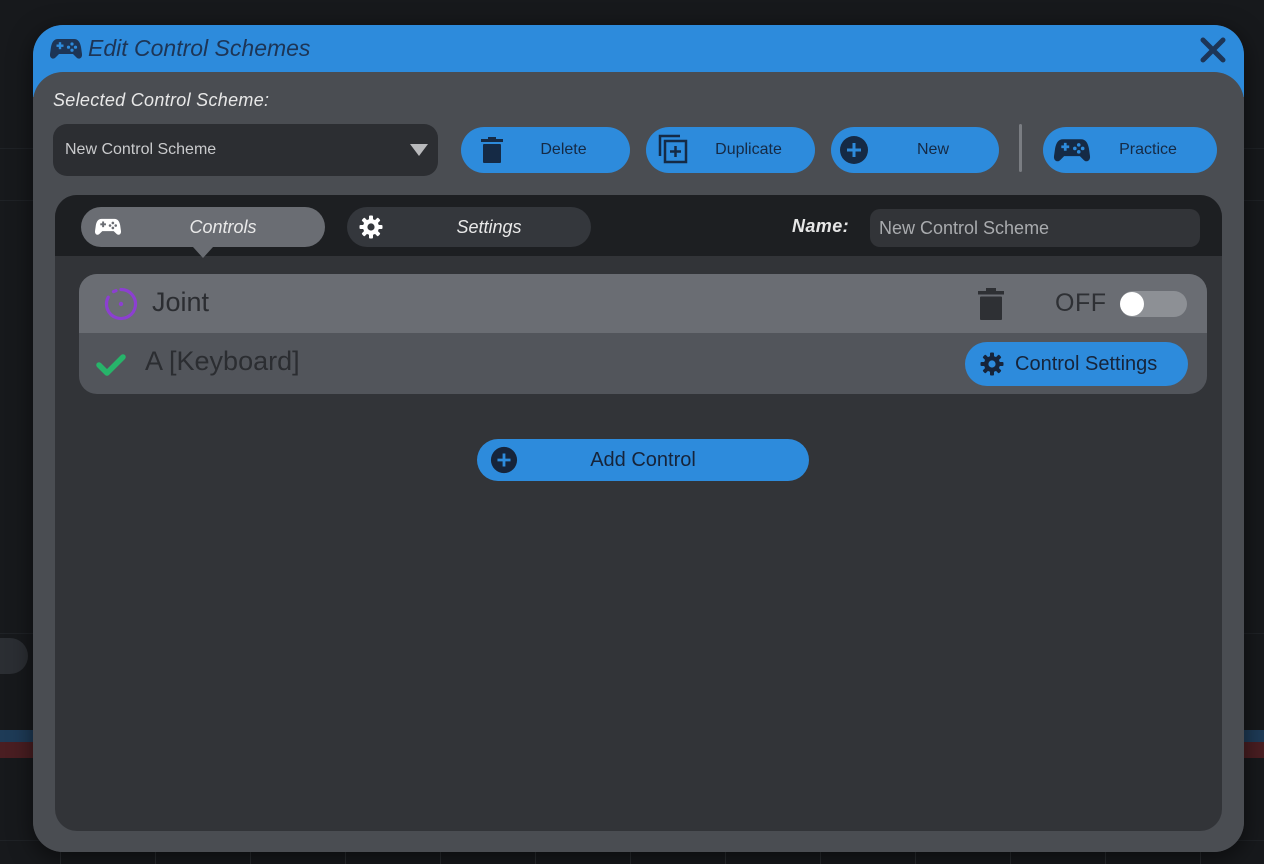 The width and height of the screenshot is (1264, 864). What do you see at coordinates (748, 149) in the screenshot?
I see `duplicate-label: Duplicate` at bounding box center [748, 149].